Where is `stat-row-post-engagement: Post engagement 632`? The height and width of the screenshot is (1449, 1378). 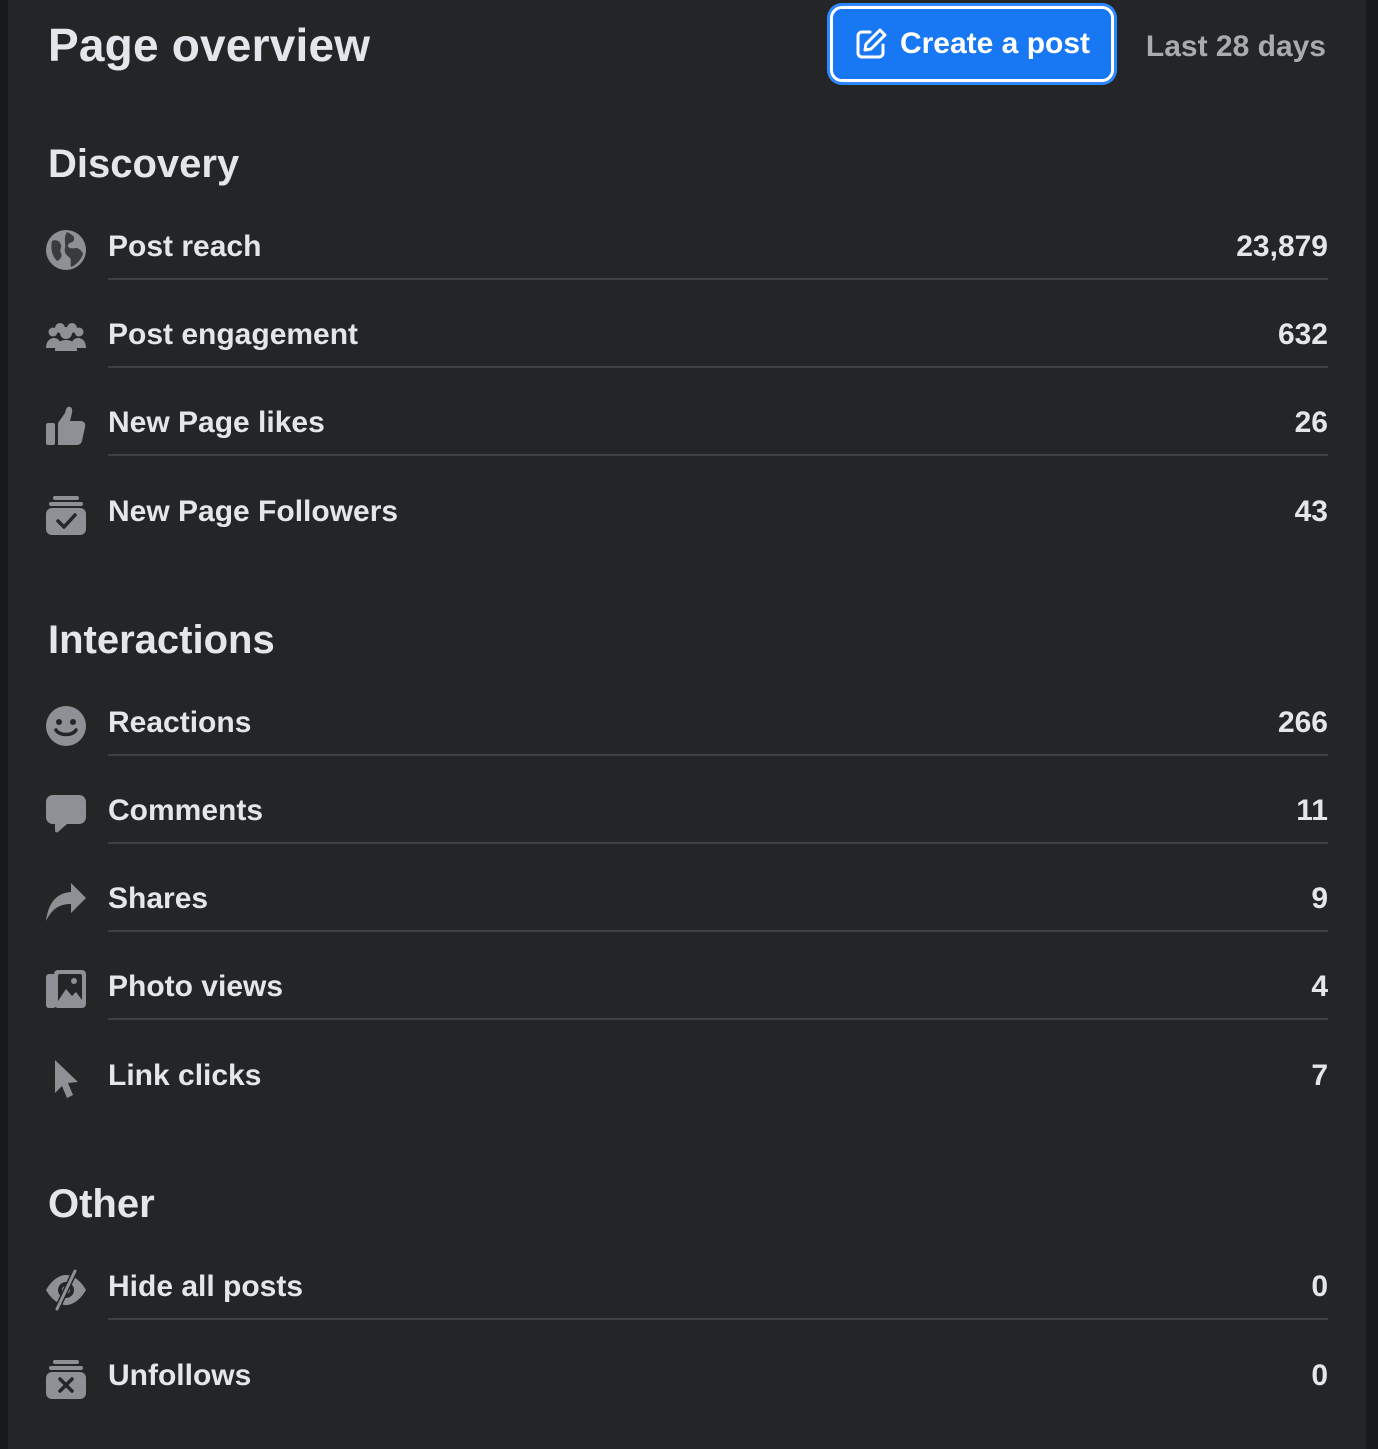
stat-row-post-engagement: Post engagement 632 is located at coordinates (686, 337).